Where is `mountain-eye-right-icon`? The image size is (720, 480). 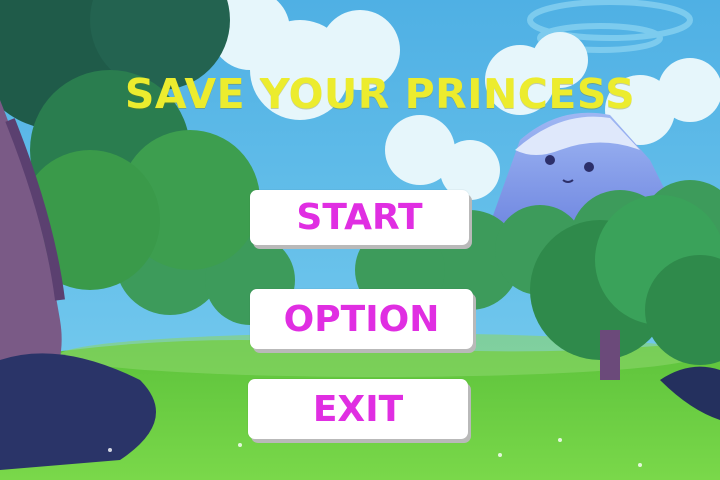
mountain-eye-right-icon is located at coordinates (589, 167).